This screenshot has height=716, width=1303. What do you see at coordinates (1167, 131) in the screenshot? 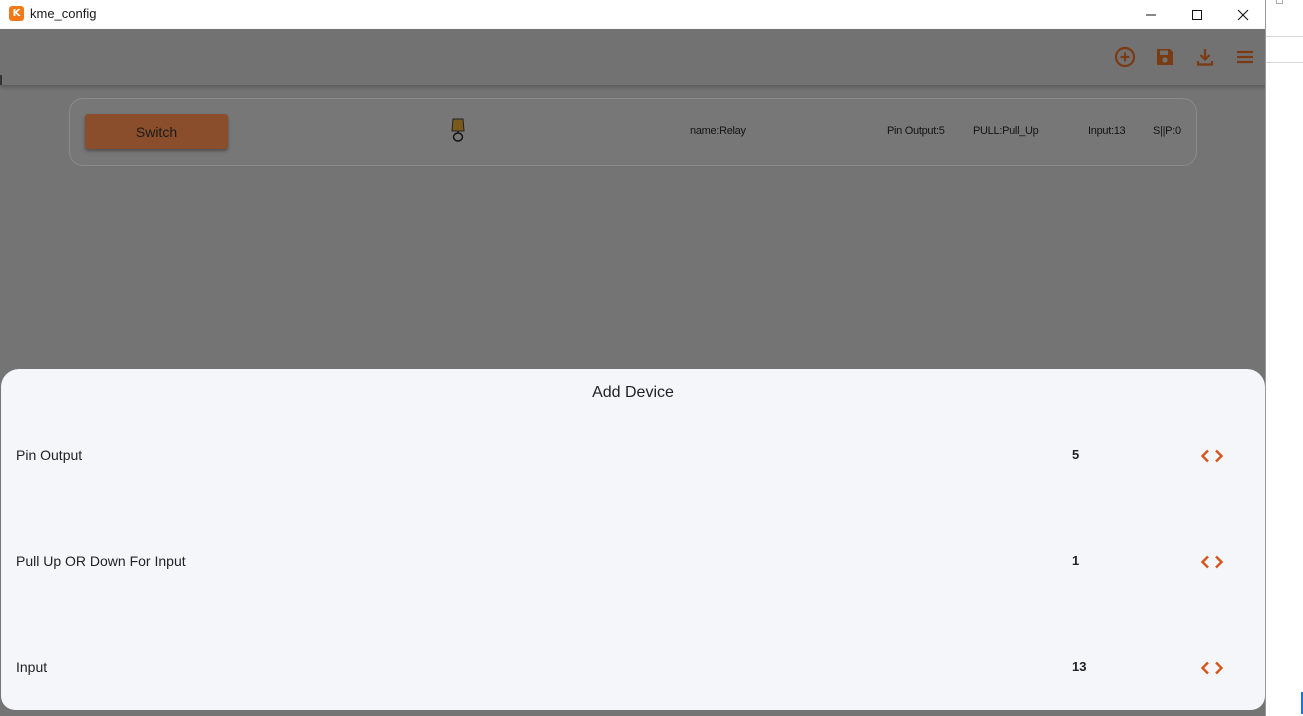
I see `sip-text: S||P:0` at bounding box center [1167, 131].